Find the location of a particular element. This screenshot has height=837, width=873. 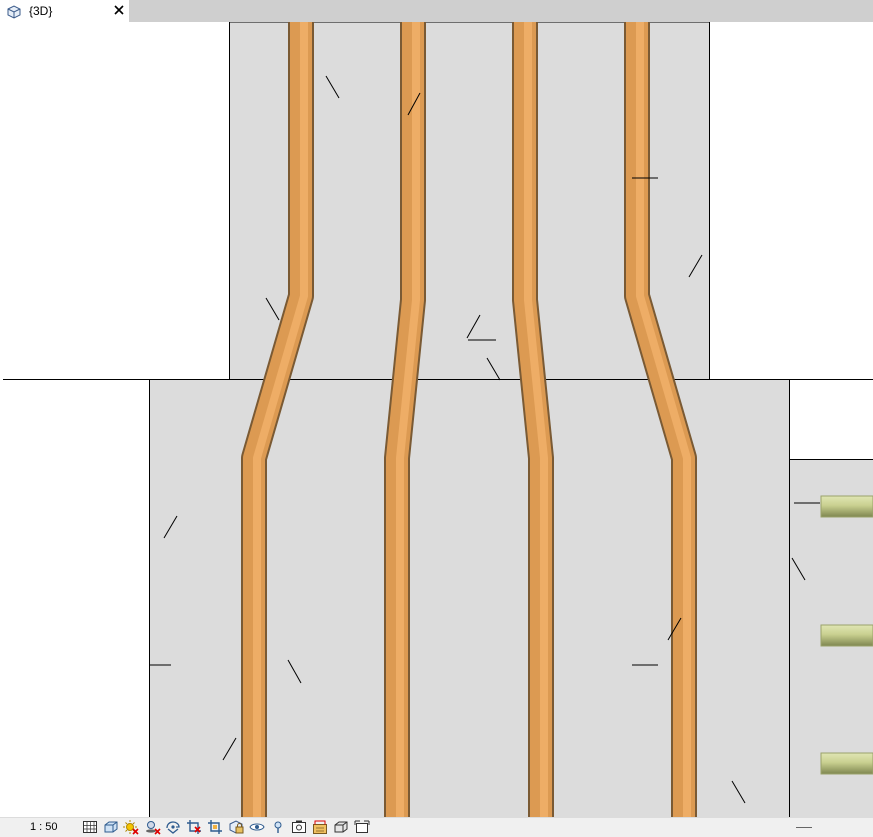

visual-style-icon is located at coordinates (111, 827).